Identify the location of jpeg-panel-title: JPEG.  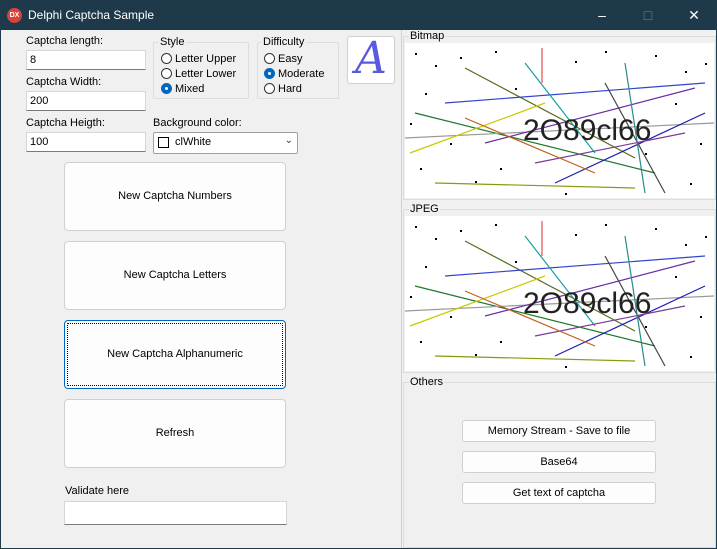
(424, 209).